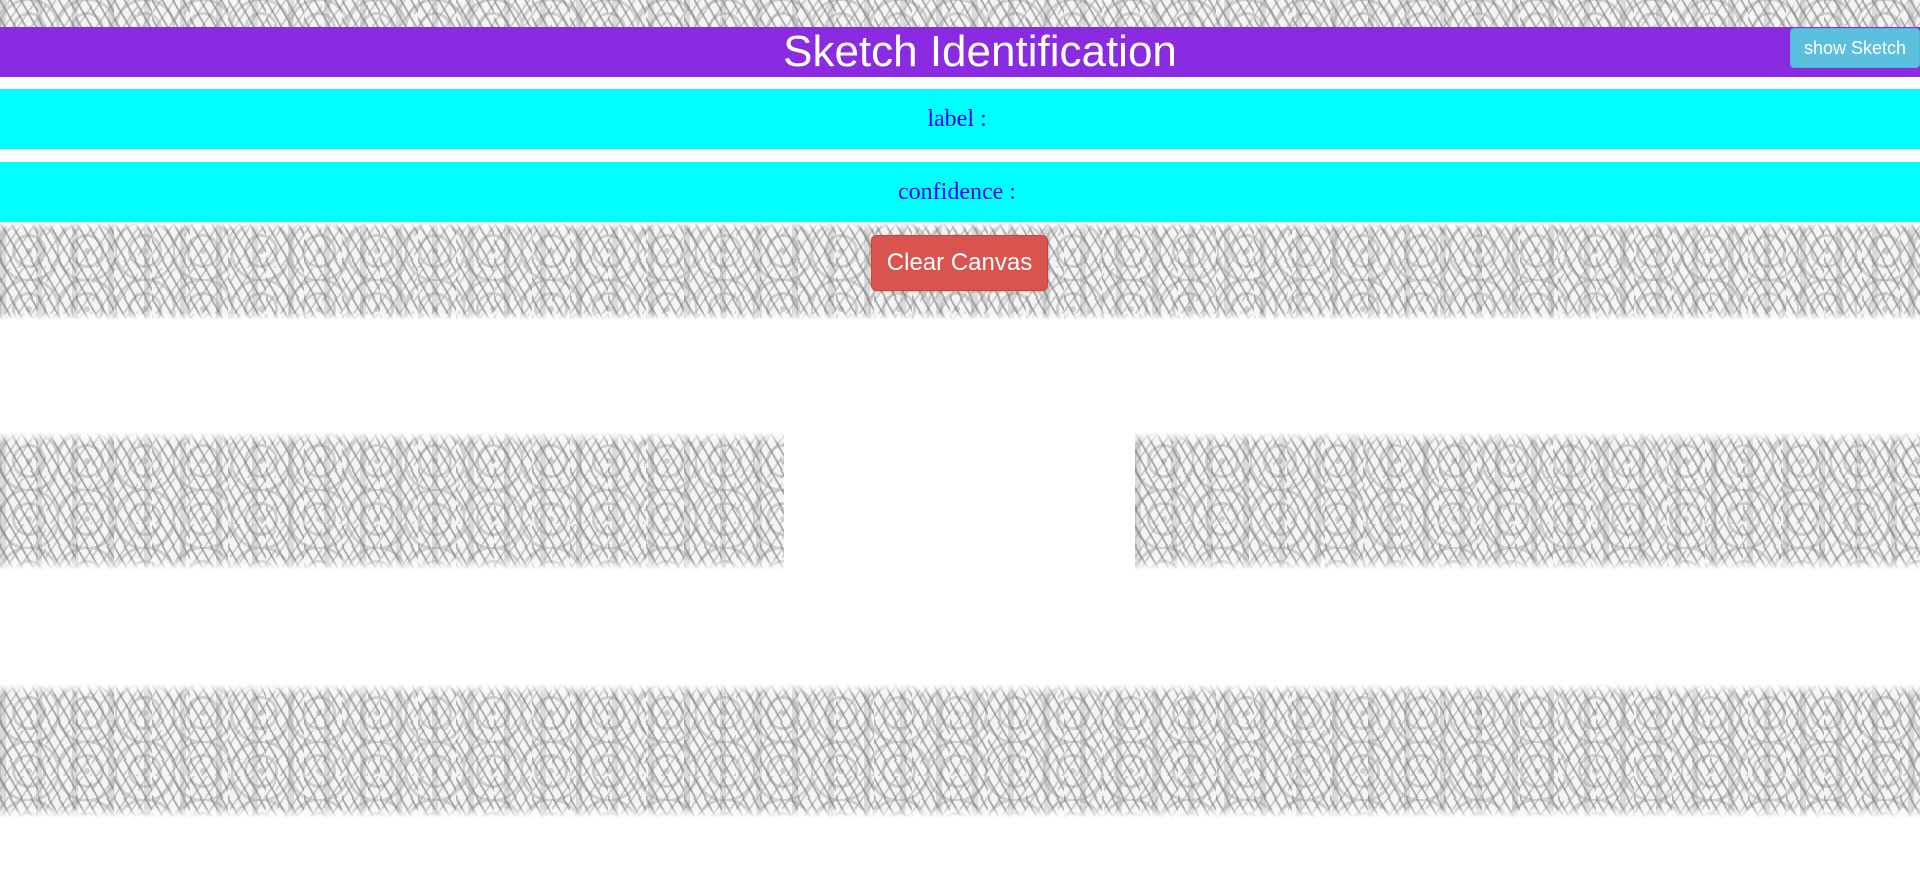 The image size is (1920, 892). Describe the element at coordinates (980, 51) in the screenshot. I see `page-title: Sketch Identification` at that location.